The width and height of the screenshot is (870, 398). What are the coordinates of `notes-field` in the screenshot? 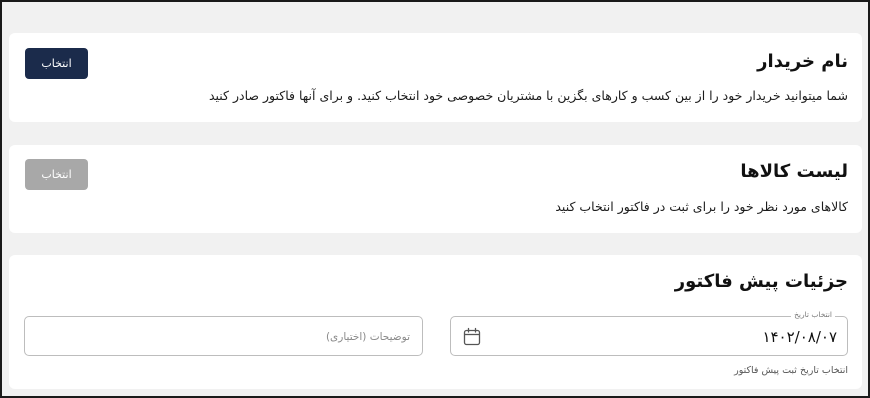 It's located at (223, 336).